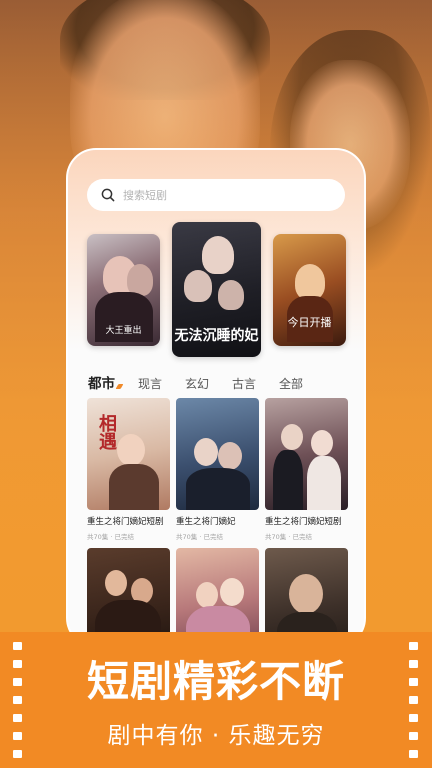 The width and height of the screenshot is (432, 768). What do you see at coordinates (244, 383) in the screenshot?
I see `tab-guyan: 古言` at bounding box center [244, 383].